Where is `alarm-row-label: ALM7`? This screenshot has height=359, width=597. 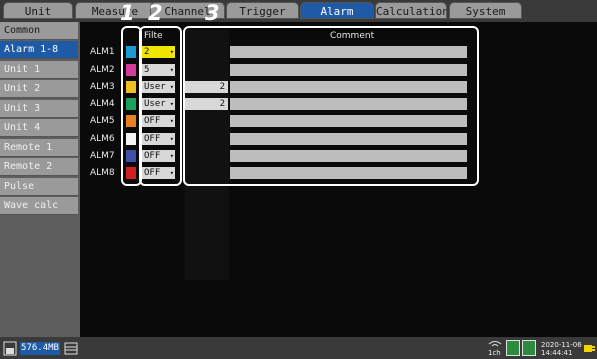 alarm-row-label: ALM7 is located at coordinates (102, 156).